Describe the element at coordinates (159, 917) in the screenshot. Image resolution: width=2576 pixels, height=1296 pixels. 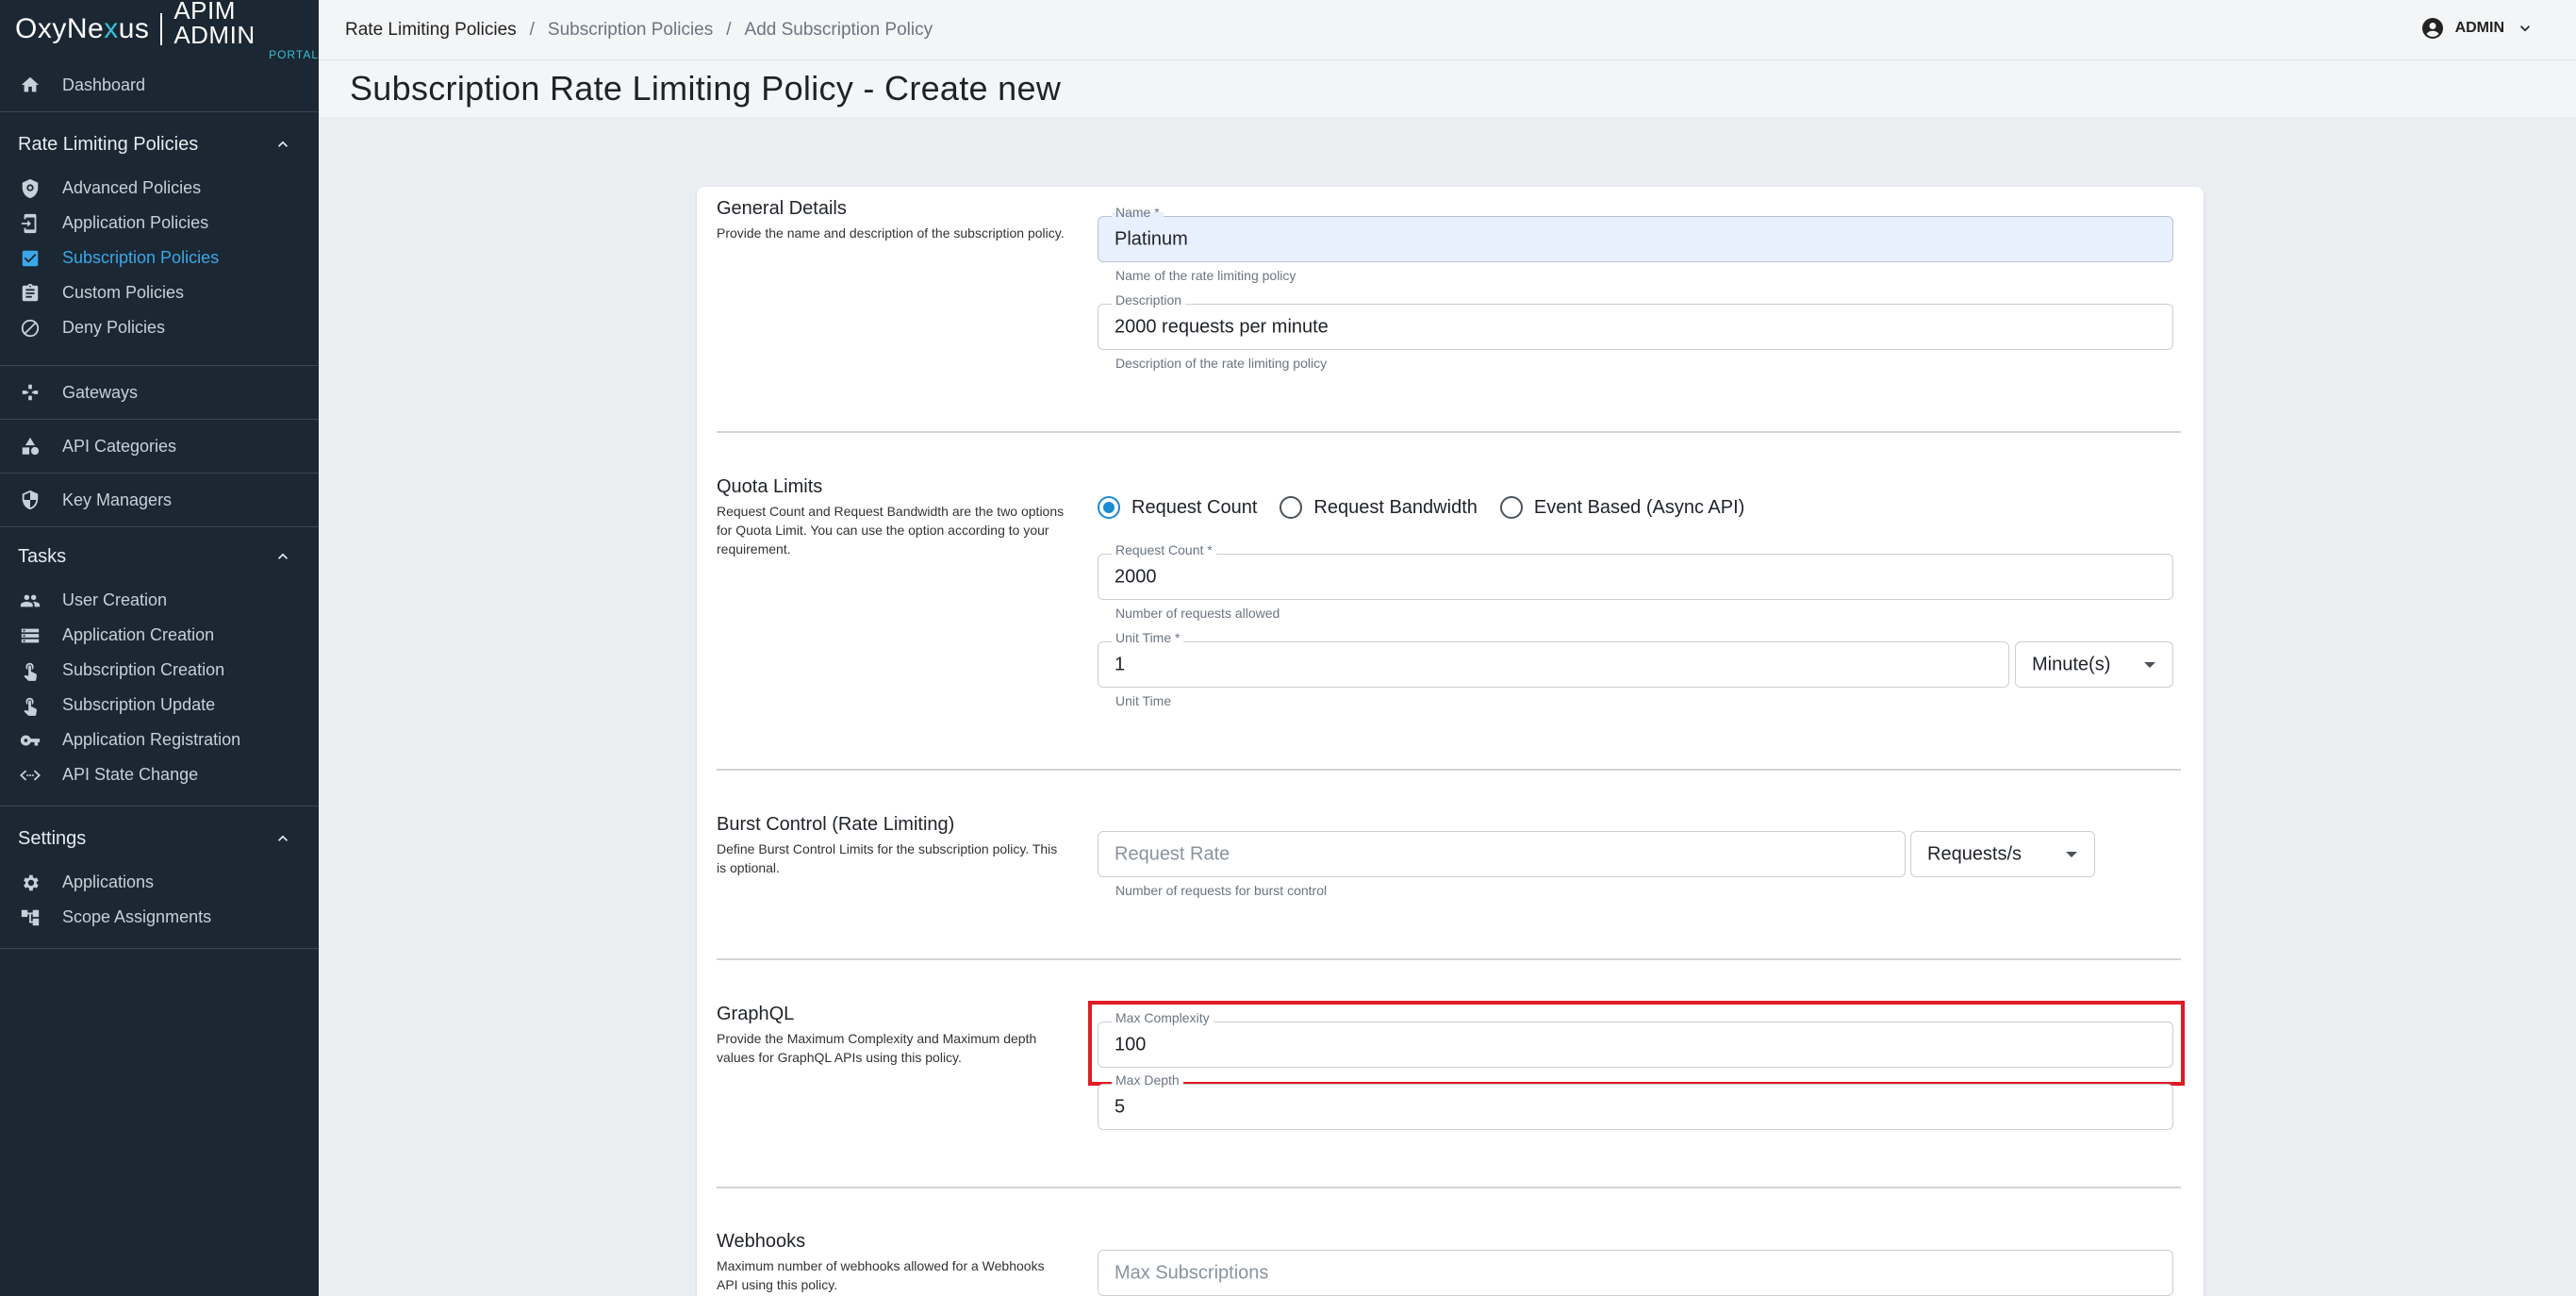
I see `sidebar-item-scope-assignments: Scope Assignments` at that location.